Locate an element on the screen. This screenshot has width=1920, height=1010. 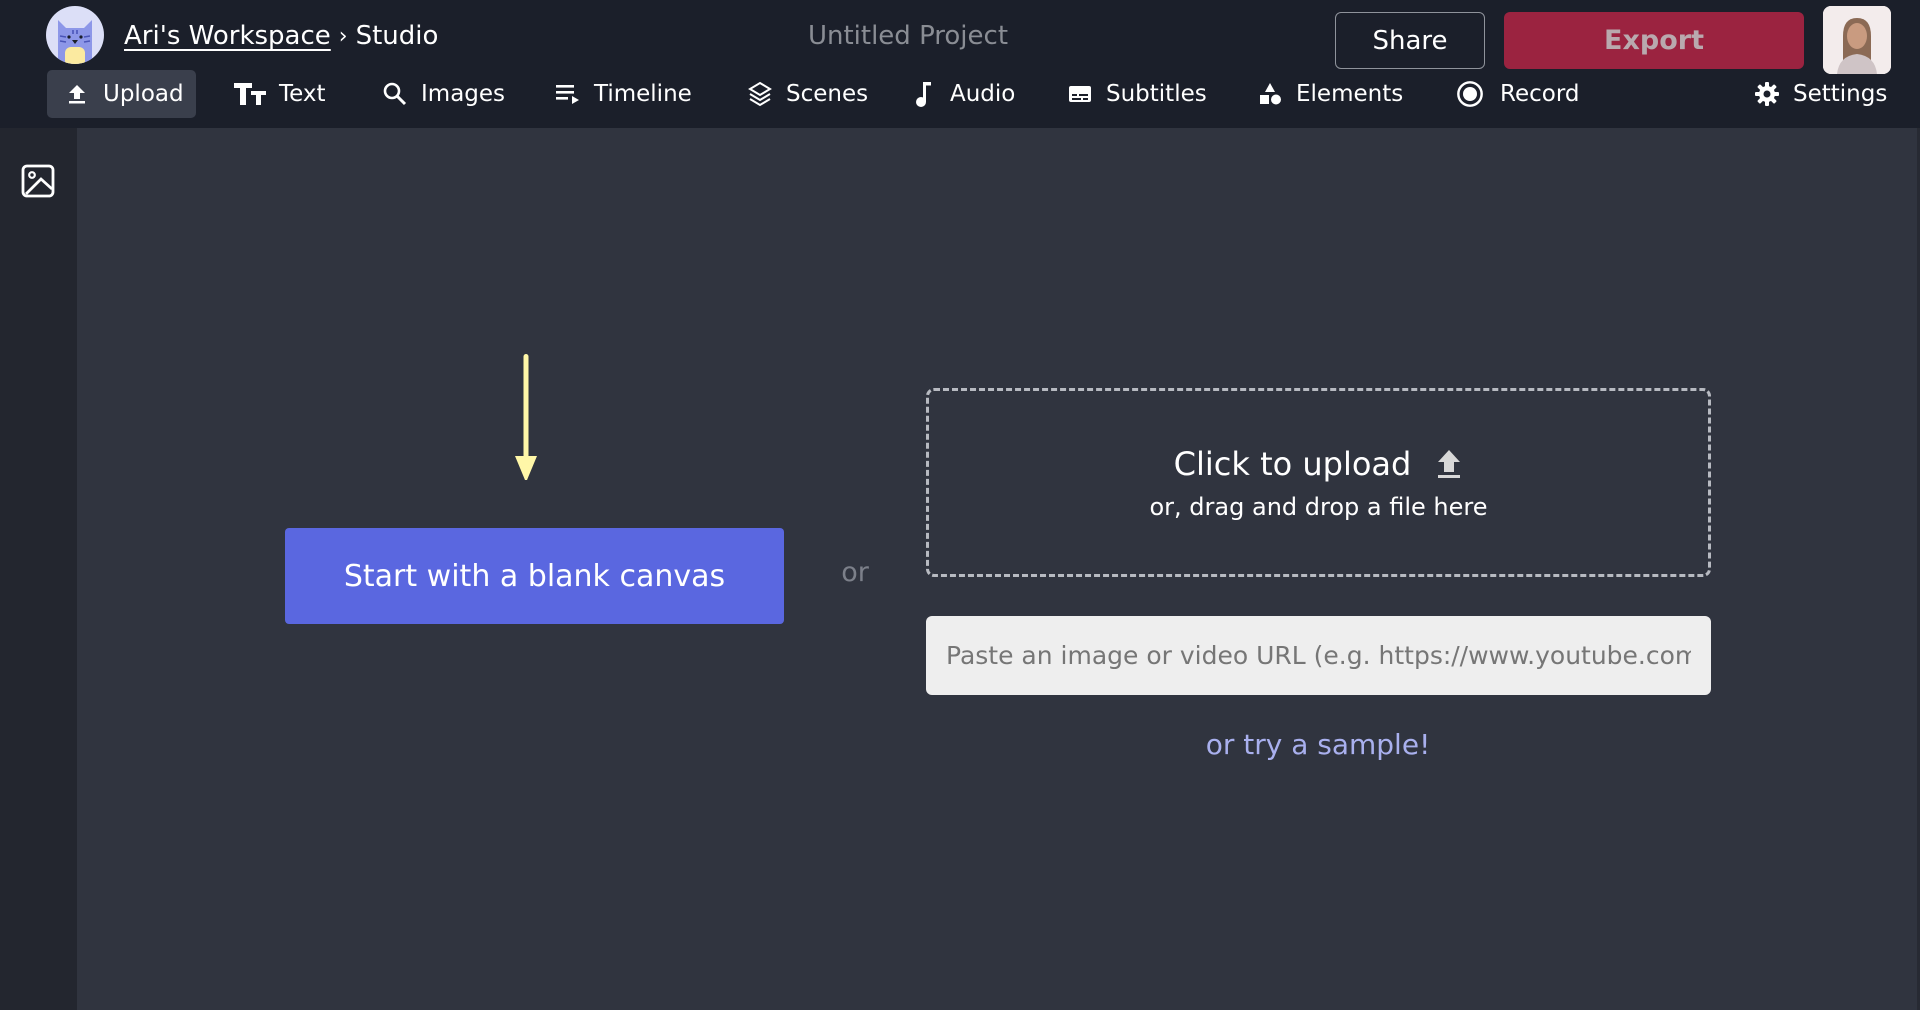
user-photo-icon is located at coordinates (1857, 40).